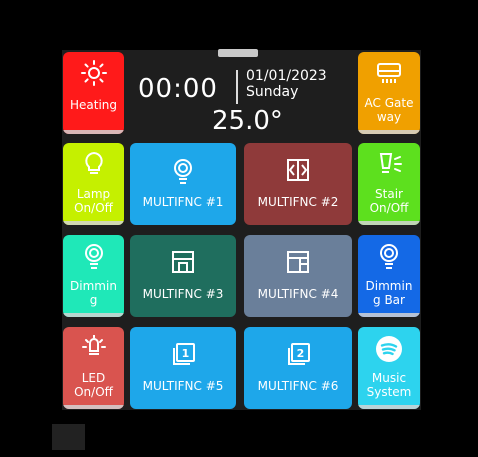 This screenshot has width=478, height=457. I want to click on corner-block, so click(68, 437).